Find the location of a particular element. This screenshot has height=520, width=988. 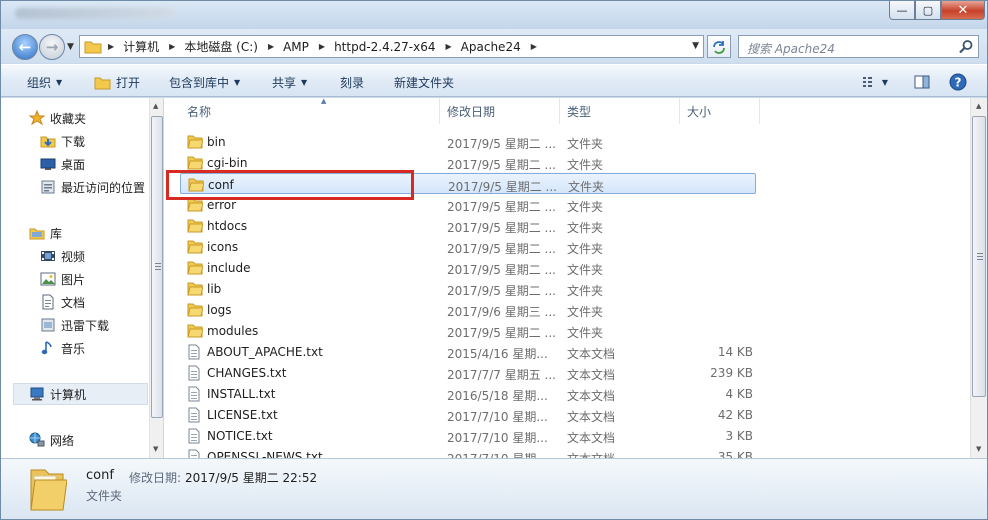

new-folder-button: 新建文件夹 is located at coordinates (424, 82).